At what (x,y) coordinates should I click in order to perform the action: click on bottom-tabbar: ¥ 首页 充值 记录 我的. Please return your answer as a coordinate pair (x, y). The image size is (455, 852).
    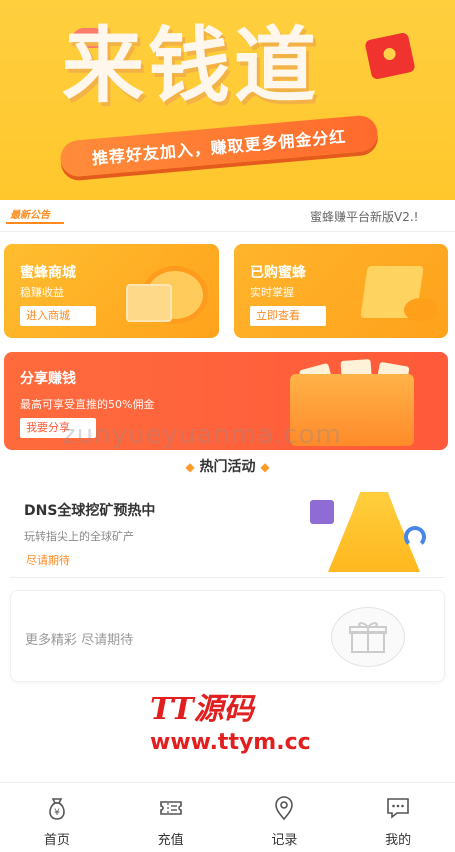
    Looking at the image, I should click on (227, 817).